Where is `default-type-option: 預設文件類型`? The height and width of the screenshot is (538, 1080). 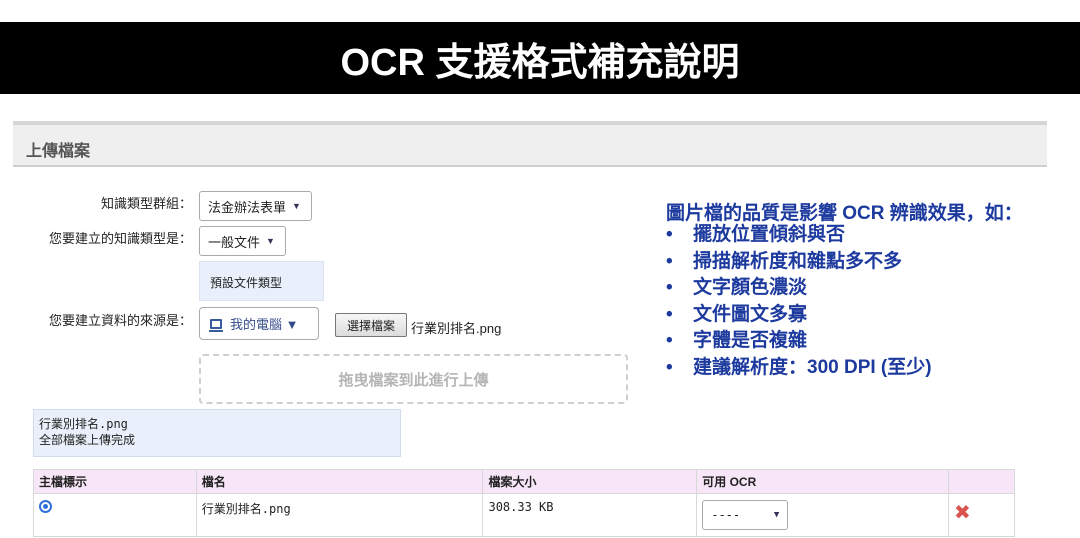
default-type-option: 預設文件類型 is located at coordinates (261, 281).